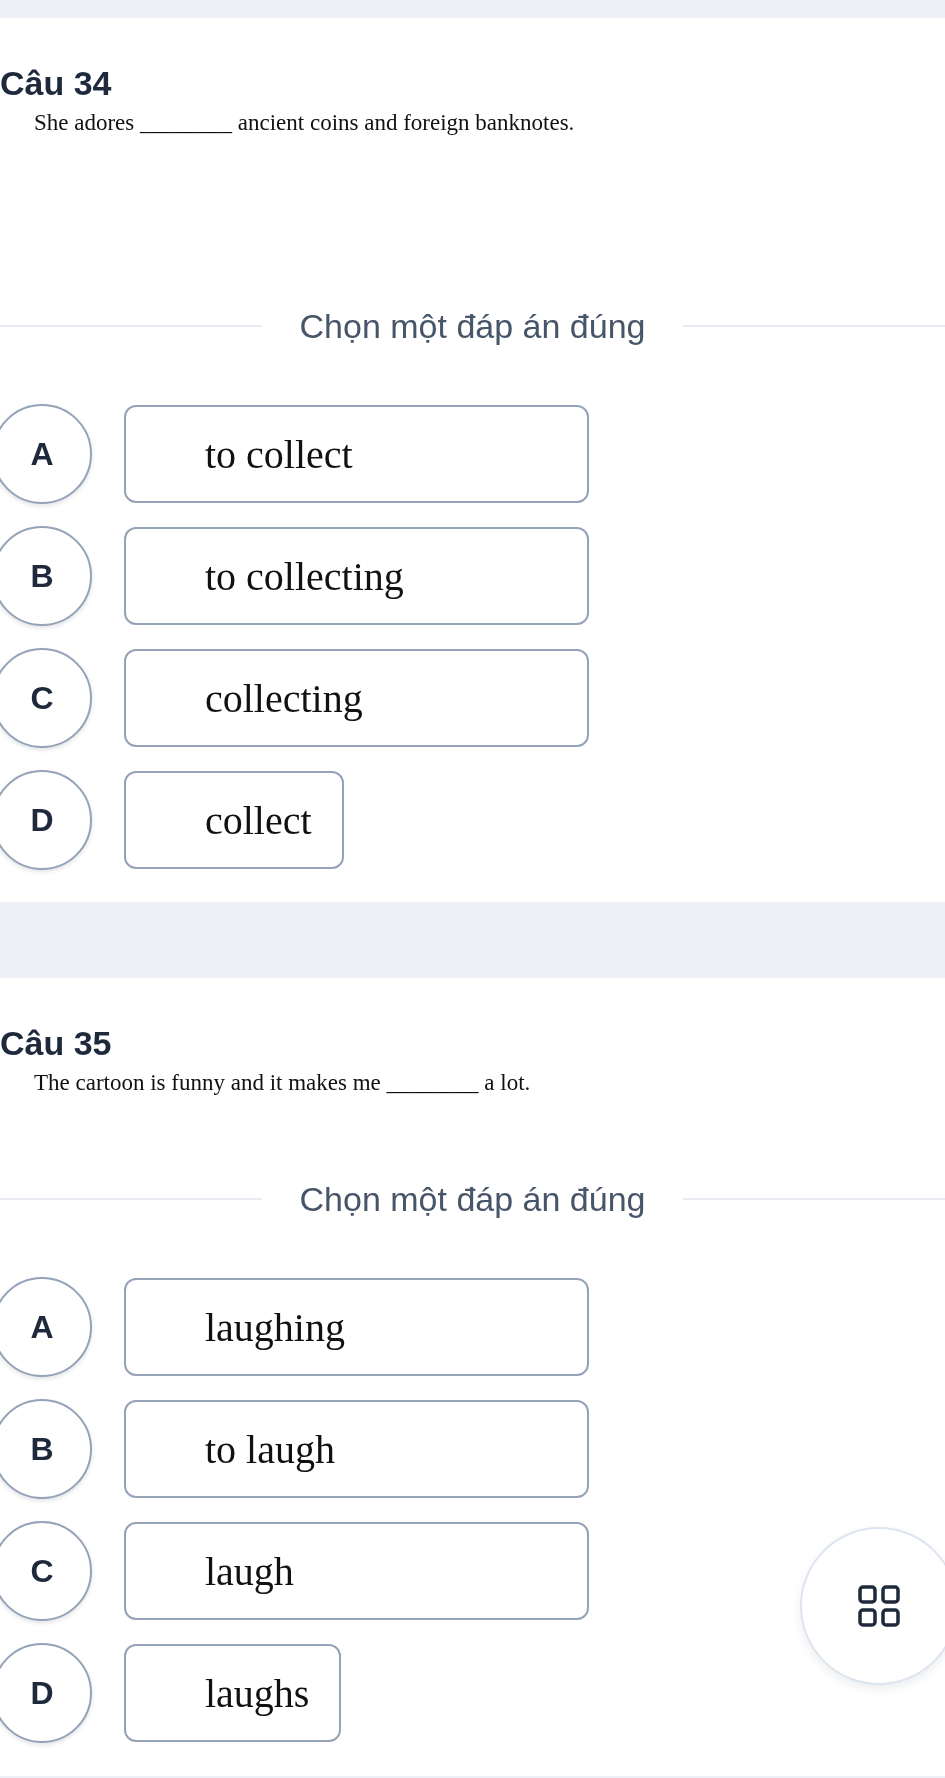 This screenshot has width=945, height=1778. Describe the element at coordinates (356, 1327) in the screenshot. I see `answer-option: laughing` at that location.